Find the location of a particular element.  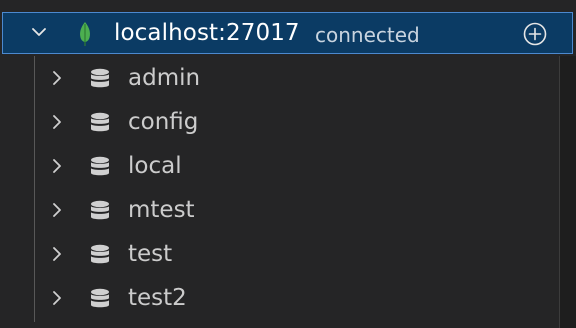

previous-row-cut-off is located at coordinates (288, 3).